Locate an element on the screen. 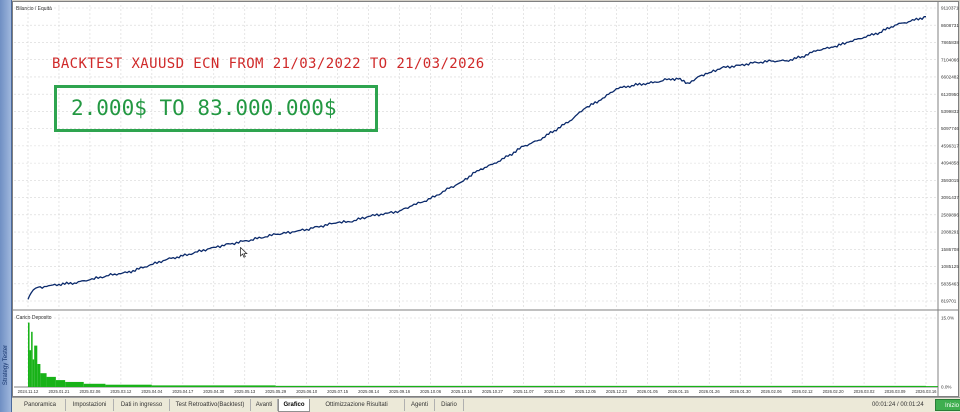  y-tick-label: 819701 is located at coordinates (949, 301).